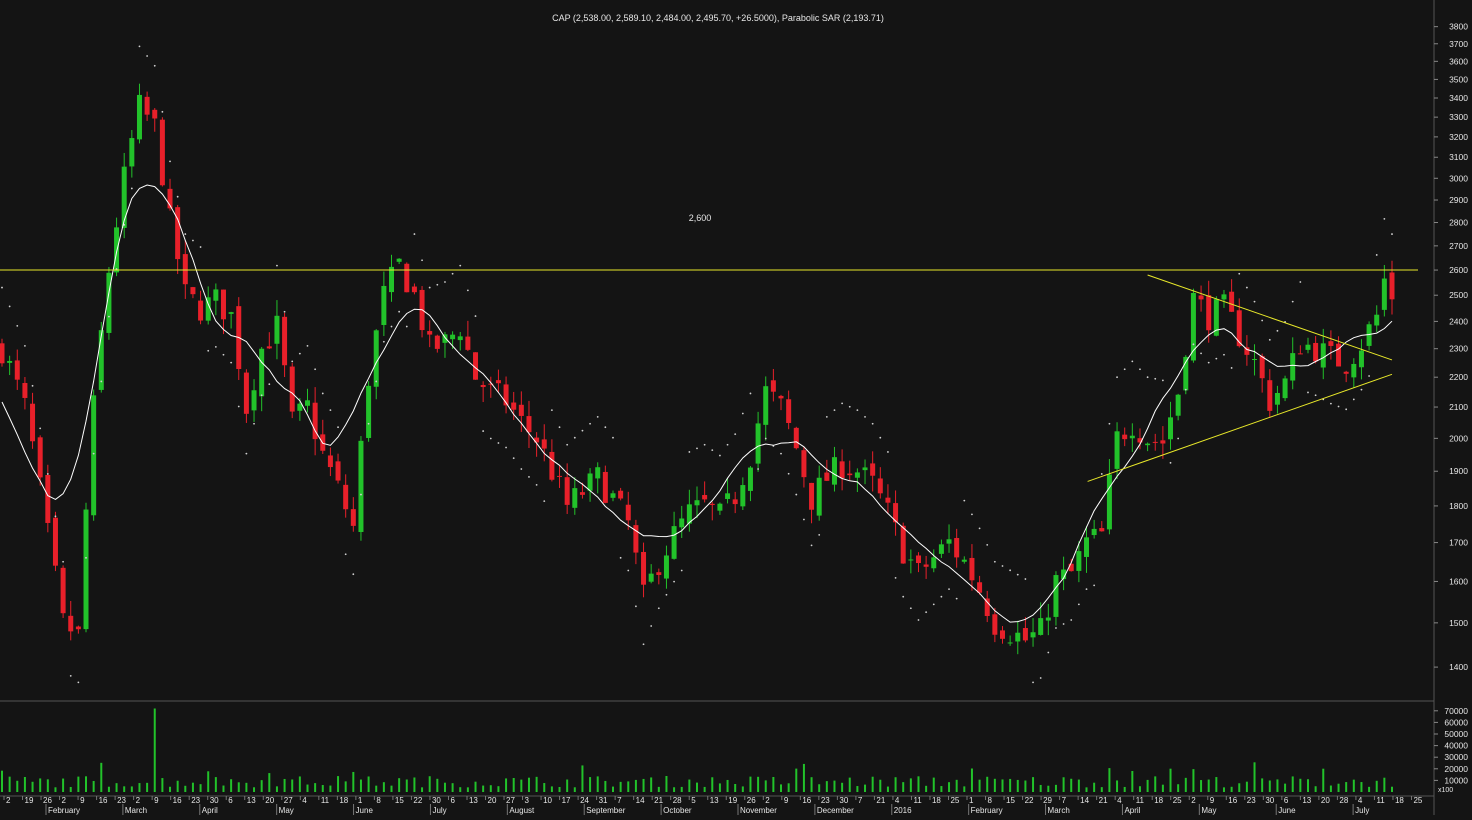 The image size is (1472, 820). I want to click on date-day-label: 30, so click(843, 800).